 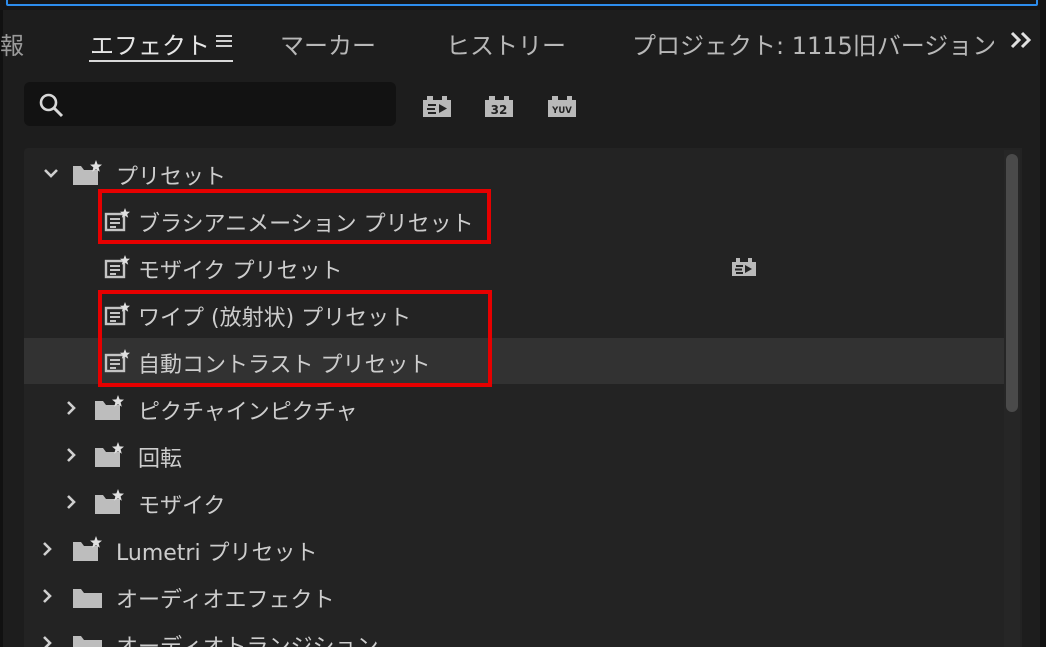 I want to click on tree-item-lumetri-presets: Lumetri プリセット, so click(x=514, y=549).